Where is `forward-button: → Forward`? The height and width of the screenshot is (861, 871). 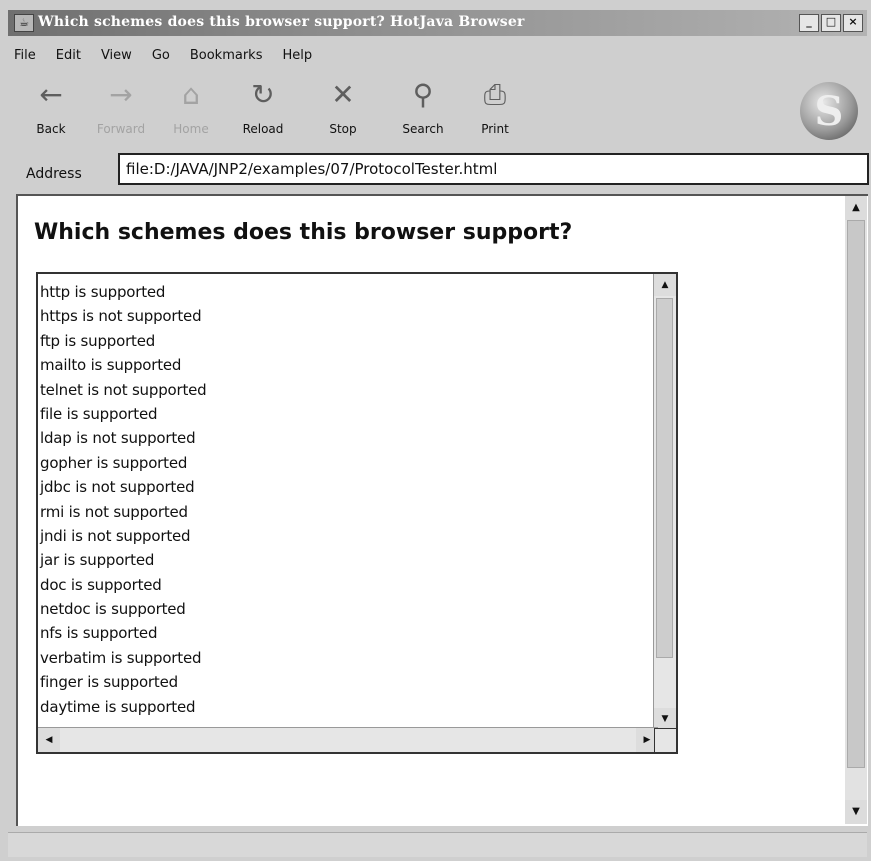
forward-button: → Forward is located at coordinates (121, 110).